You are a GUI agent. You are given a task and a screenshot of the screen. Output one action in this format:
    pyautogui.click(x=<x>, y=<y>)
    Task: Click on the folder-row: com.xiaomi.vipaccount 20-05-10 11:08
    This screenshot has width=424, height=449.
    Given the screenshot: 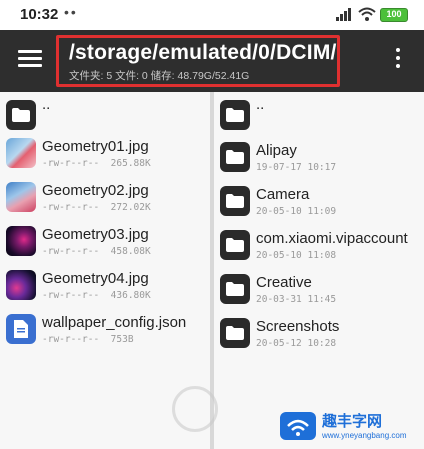 What is the action you would take?
    pyautogui.click(x=320, y=246)
    